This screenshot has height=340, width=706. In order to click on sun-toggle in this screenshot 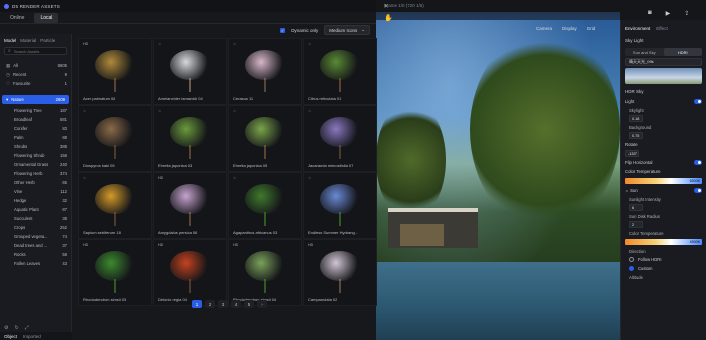, I will do `click(698, 190)`.